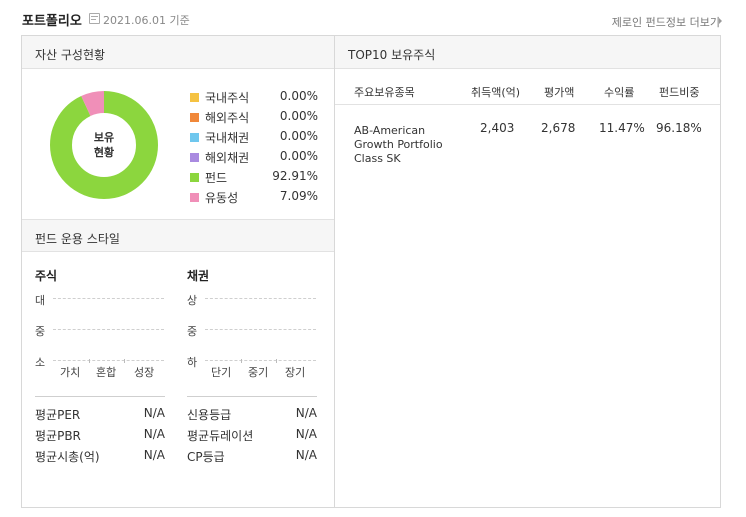 This screenshot has height=517, width=746. I want to click on more-fund-info-link: 제로인 펀드정보 더보기, so click(666, 22).